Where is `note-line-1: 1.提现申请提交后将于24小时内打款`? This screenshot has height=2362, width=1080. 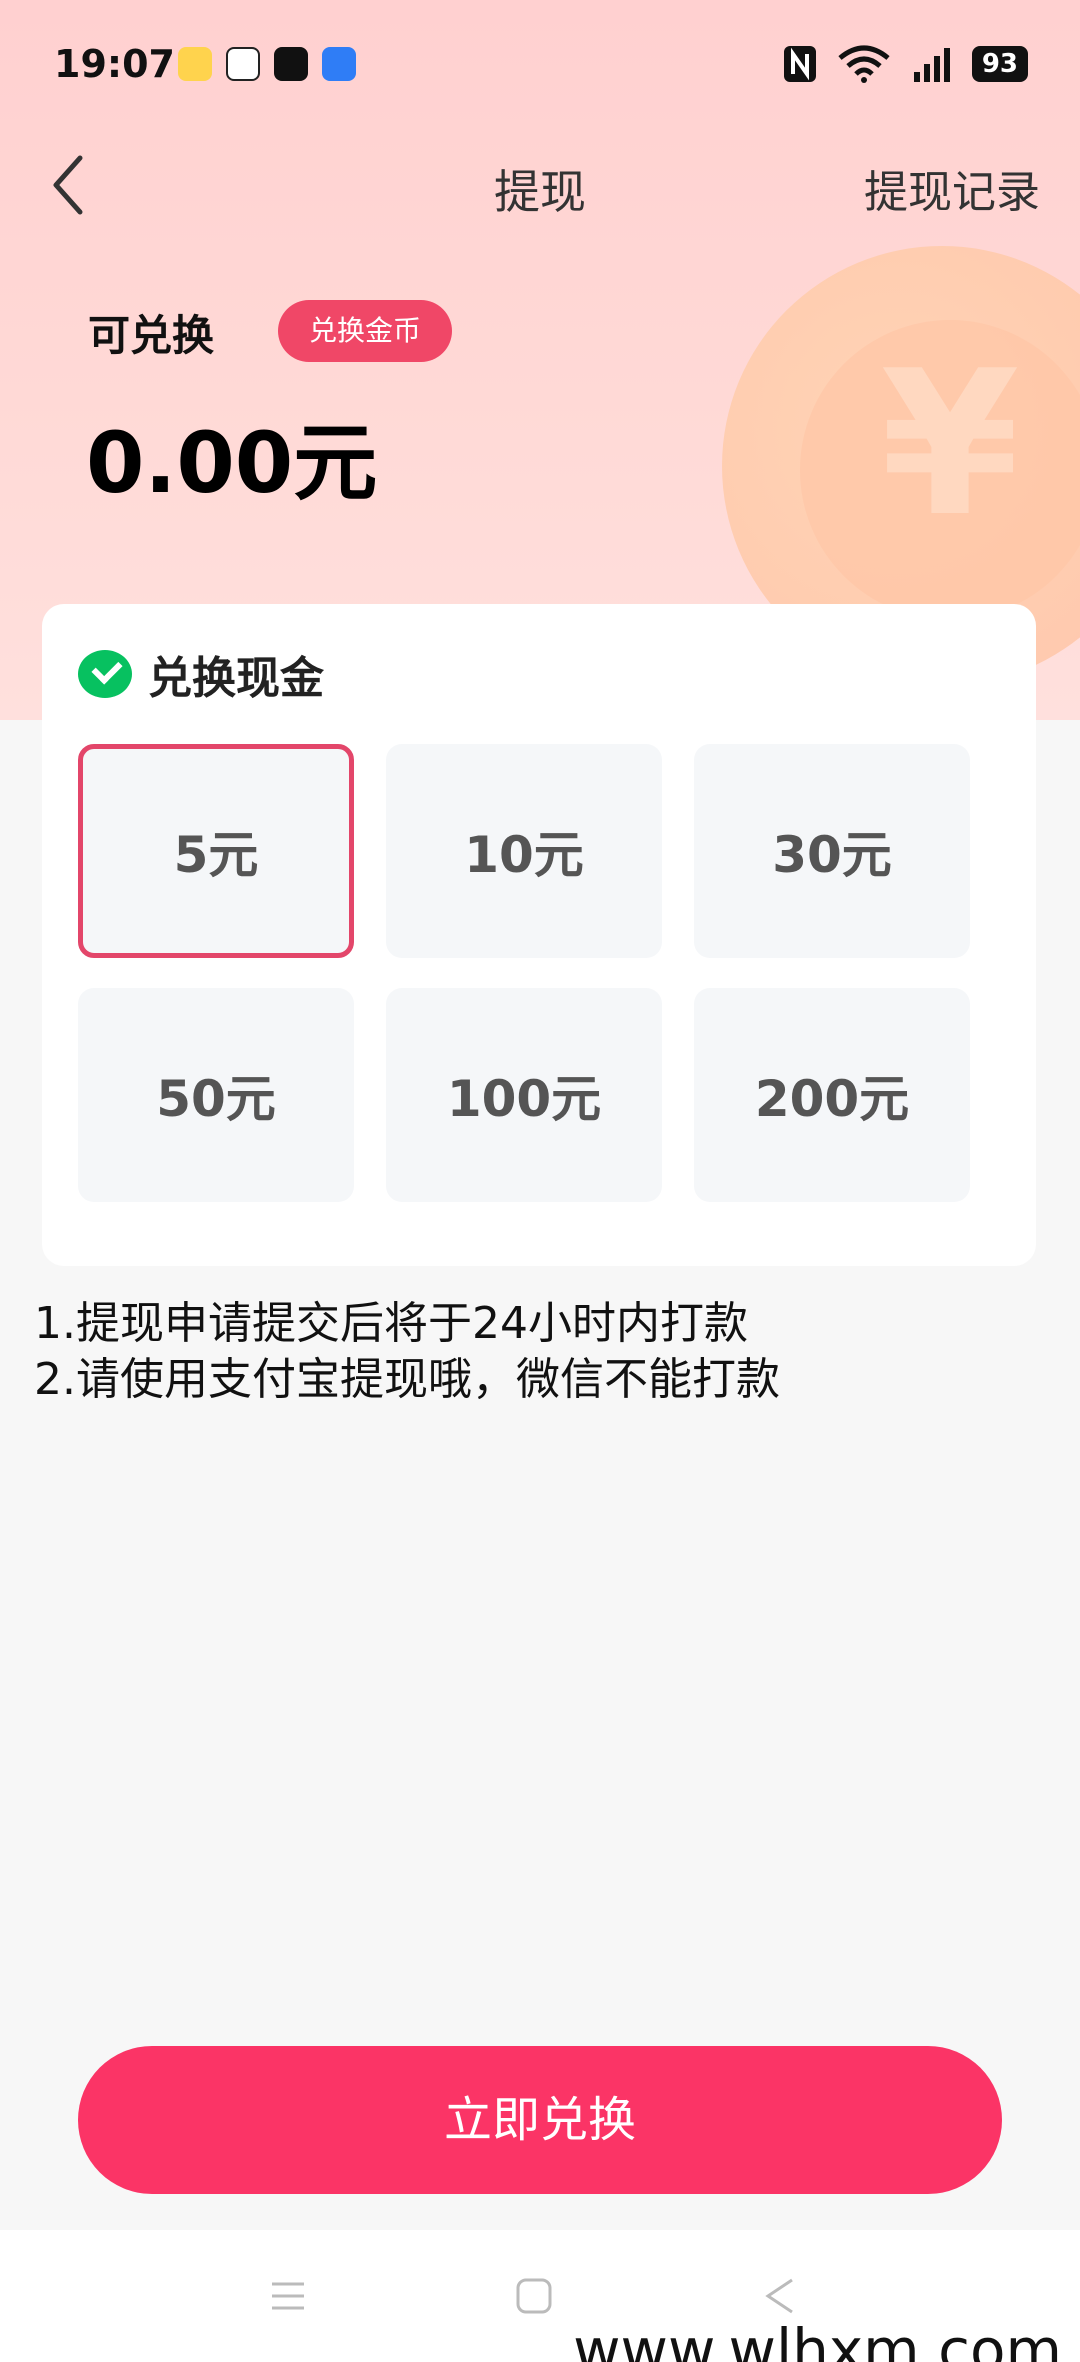 note-line-1: 1.提现申请提交后将于24小时内打款 is located at coordinates (391, 1323).